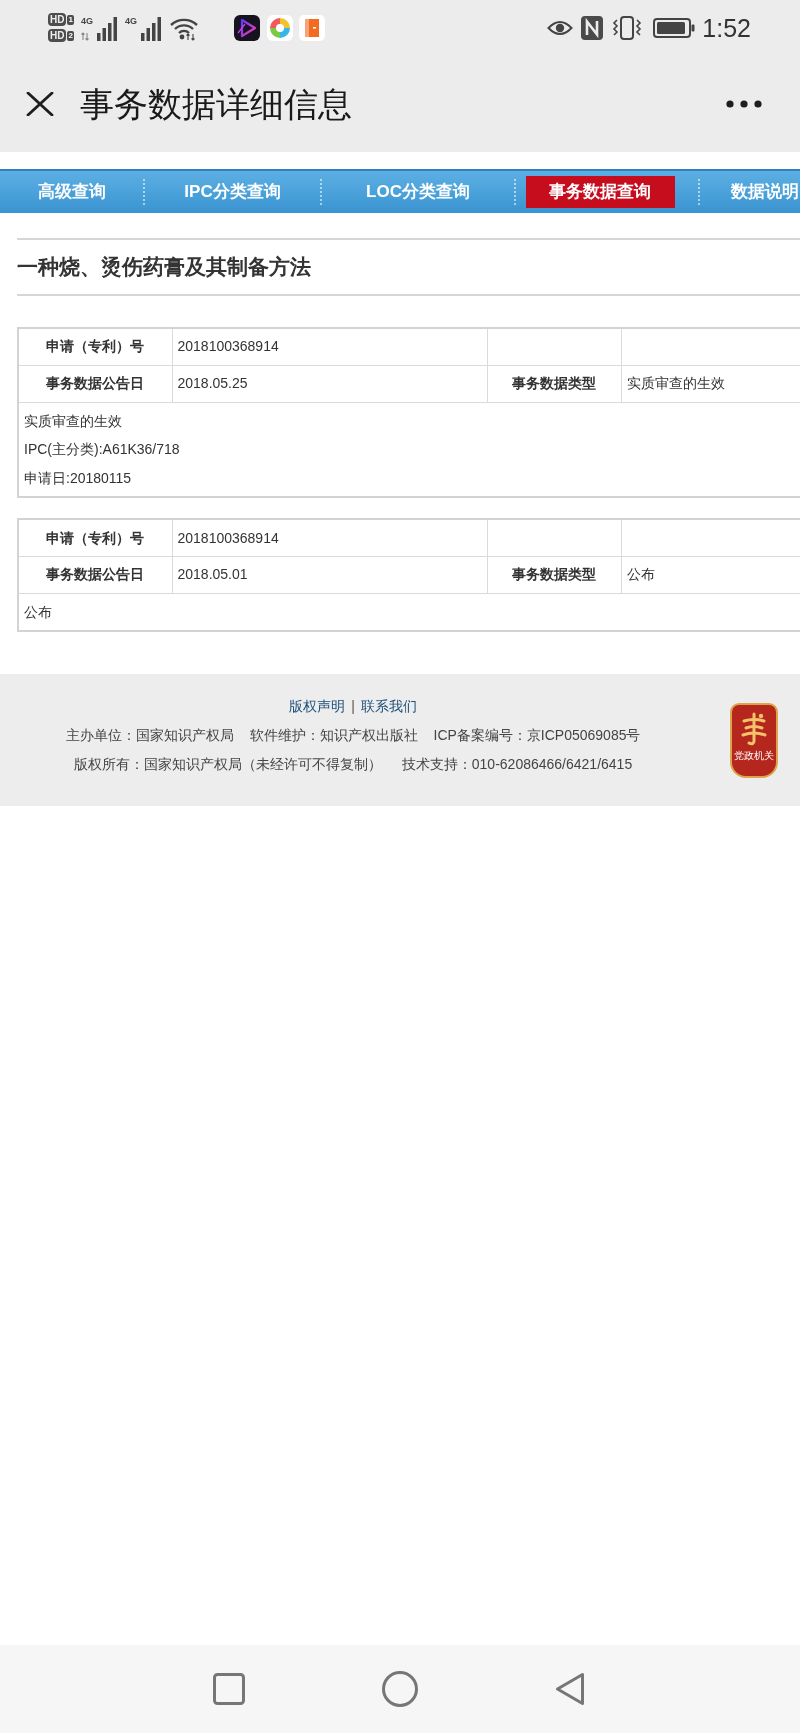 This screenshot has height=1733, width=800. I want to click on badge-label: 党政机关, so click(754, 756).